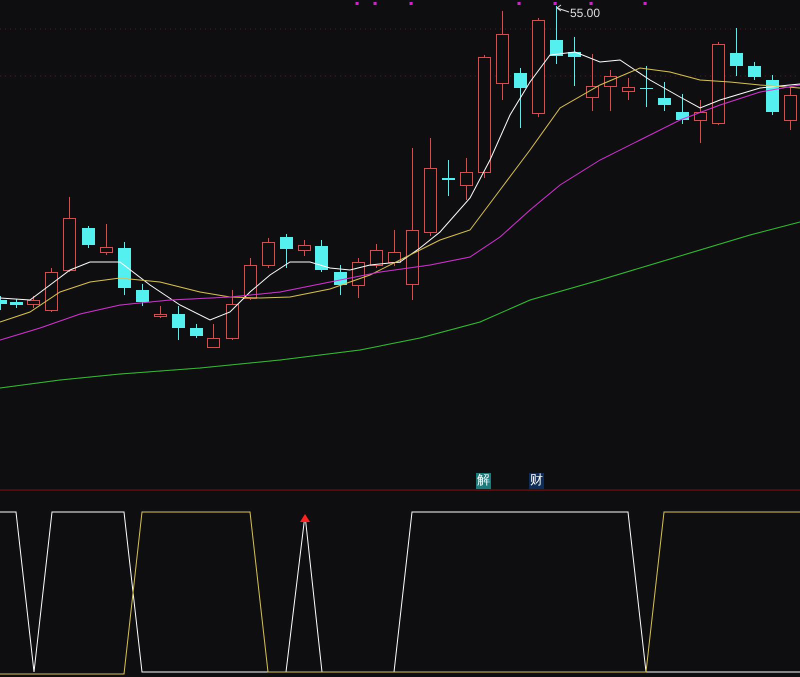 The height and width of the screenshot is (677, 800). What do you see at coordinates (483, 481) in the screenshot?
I see `indicator-badge: 解` at bounding box center [483, 481].